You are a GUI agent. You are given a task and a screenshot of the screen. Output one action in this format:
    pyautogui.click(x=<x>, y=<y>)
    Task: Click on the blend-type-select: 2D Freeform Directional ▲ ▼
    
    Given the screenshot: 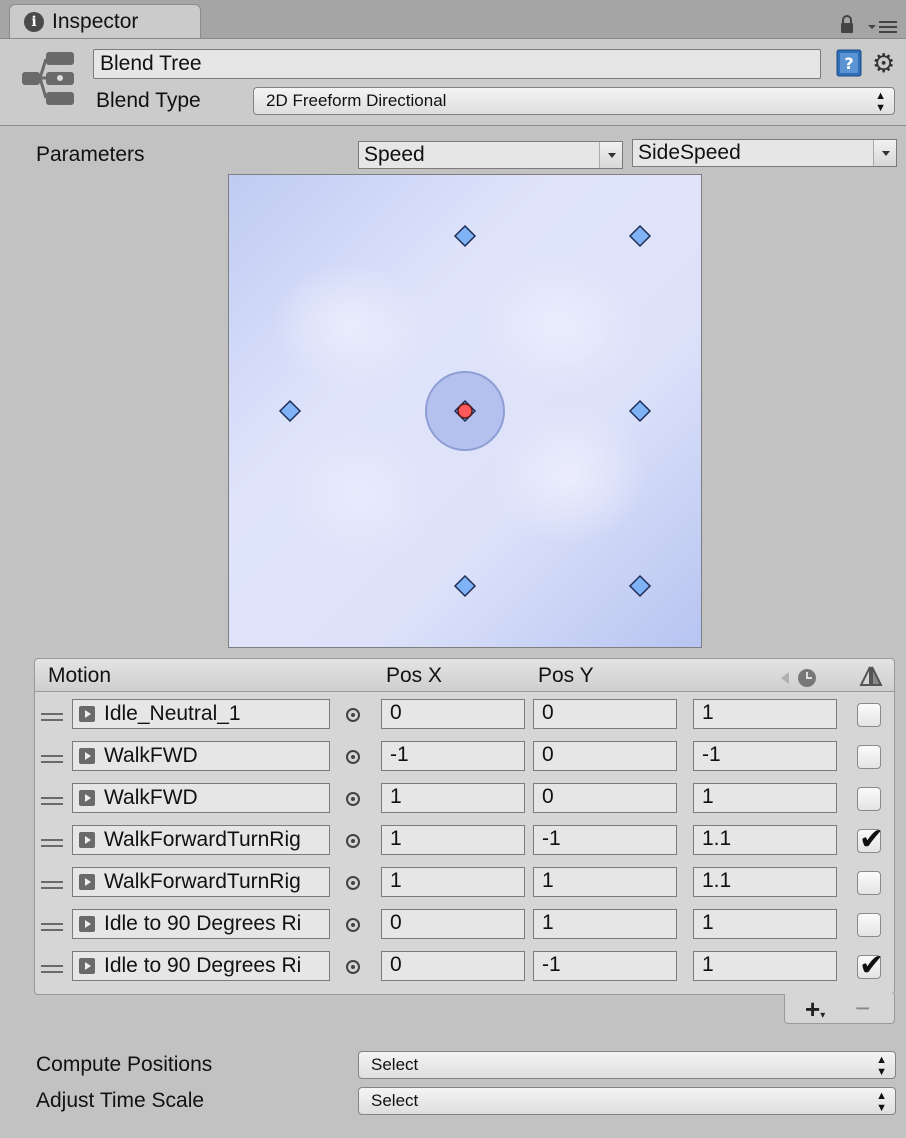 What is the action you would take?
    pyautogui.click(x=574, y=101)
    